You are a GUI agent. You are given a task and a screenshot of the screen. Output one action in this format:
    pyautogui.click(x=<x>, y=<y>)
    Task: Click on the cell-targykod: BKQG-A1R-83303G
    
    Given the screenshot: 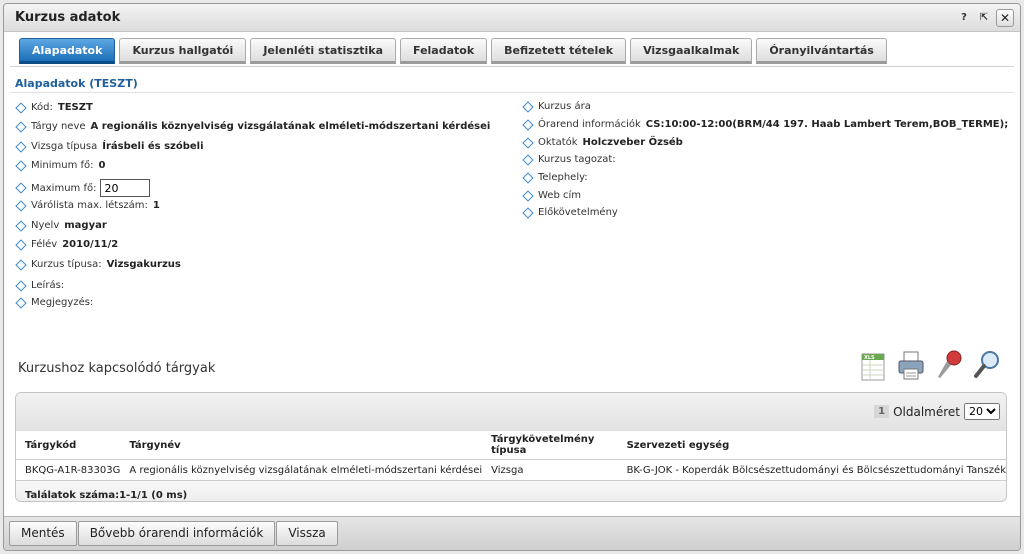 What is the action you would take?
    pyautogui.click(x=68, y=470)
    